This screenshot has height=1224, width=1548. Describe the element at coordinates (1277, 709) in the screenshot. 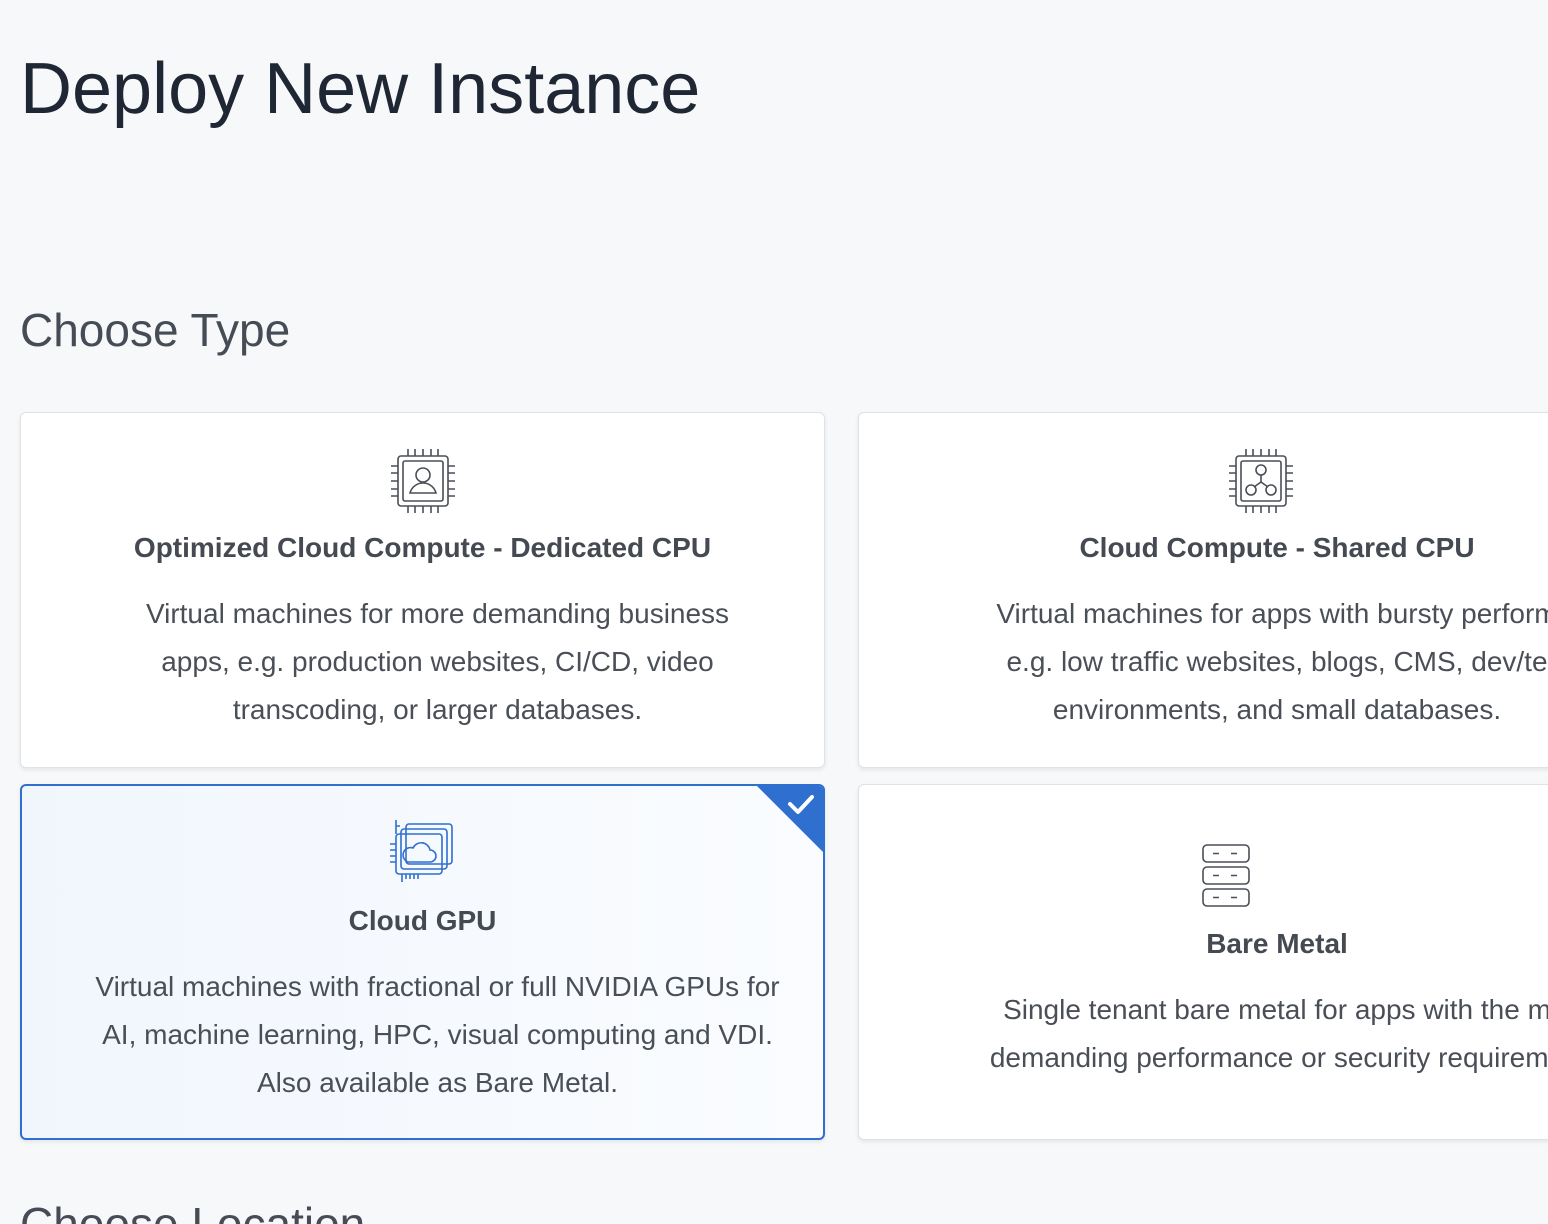

I see `card-description-line: environments, and small databases.` at that location.